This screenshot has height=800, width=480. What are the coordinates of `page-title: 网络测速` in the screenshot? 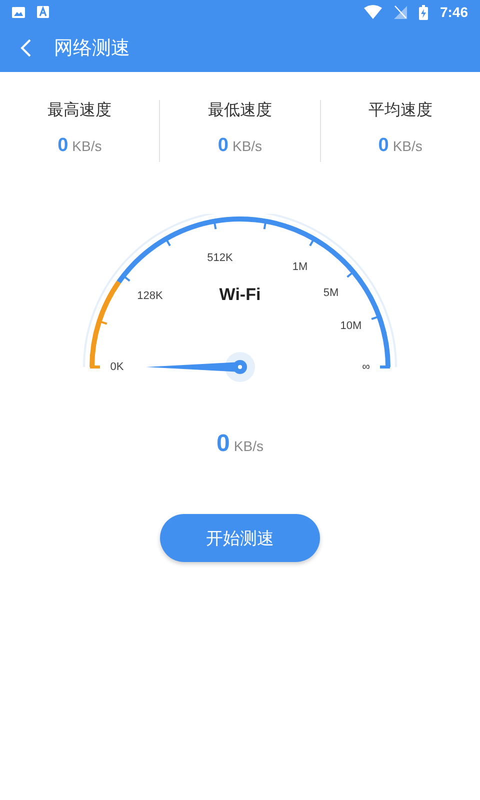 It's located at (92, 48).